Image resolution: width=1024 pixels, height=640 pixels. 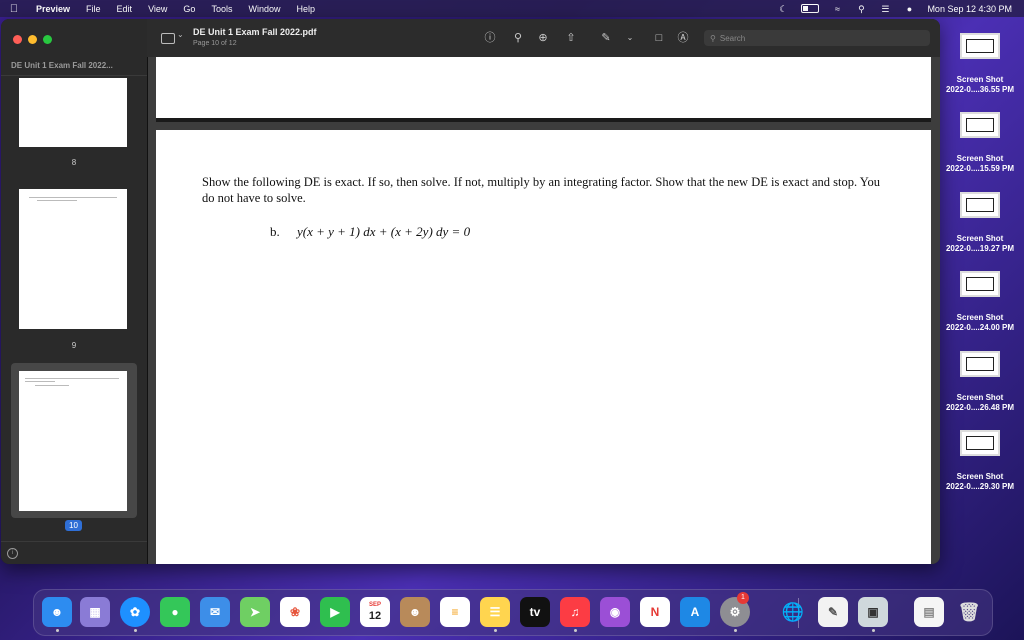 What do you see at coordinates (683, 38) in the screenshot?
I see `markup-toolbar-icon: Ⓐ` at bounding box center [683, 38].